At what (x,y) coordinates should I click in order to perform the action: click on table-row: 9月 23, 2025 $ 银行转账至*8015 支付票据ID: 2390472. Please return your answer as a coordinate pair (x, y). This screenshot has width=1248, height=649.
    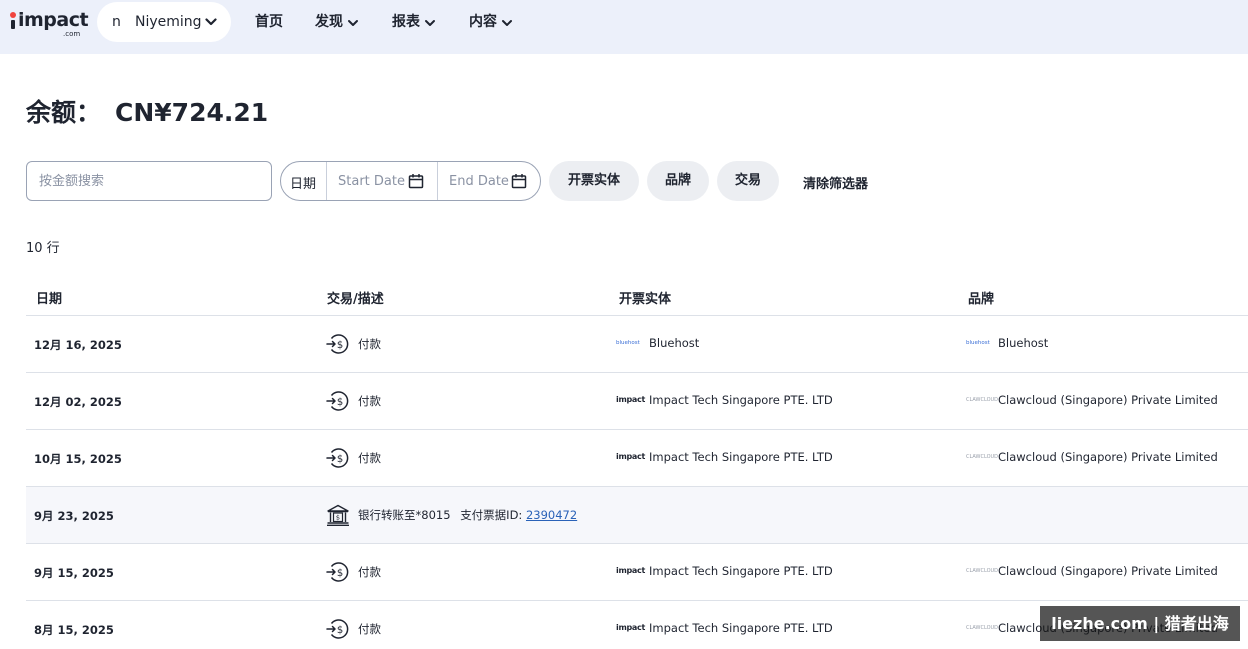
    Looking at the image, I should click on (637, 515).